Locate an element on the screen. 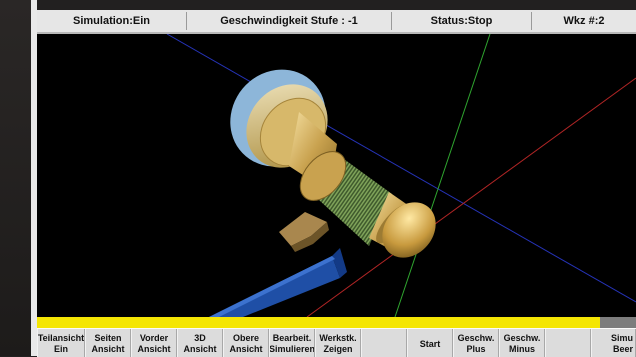  softkey-label-line1: Vorder is located at coordinates (154, 338).